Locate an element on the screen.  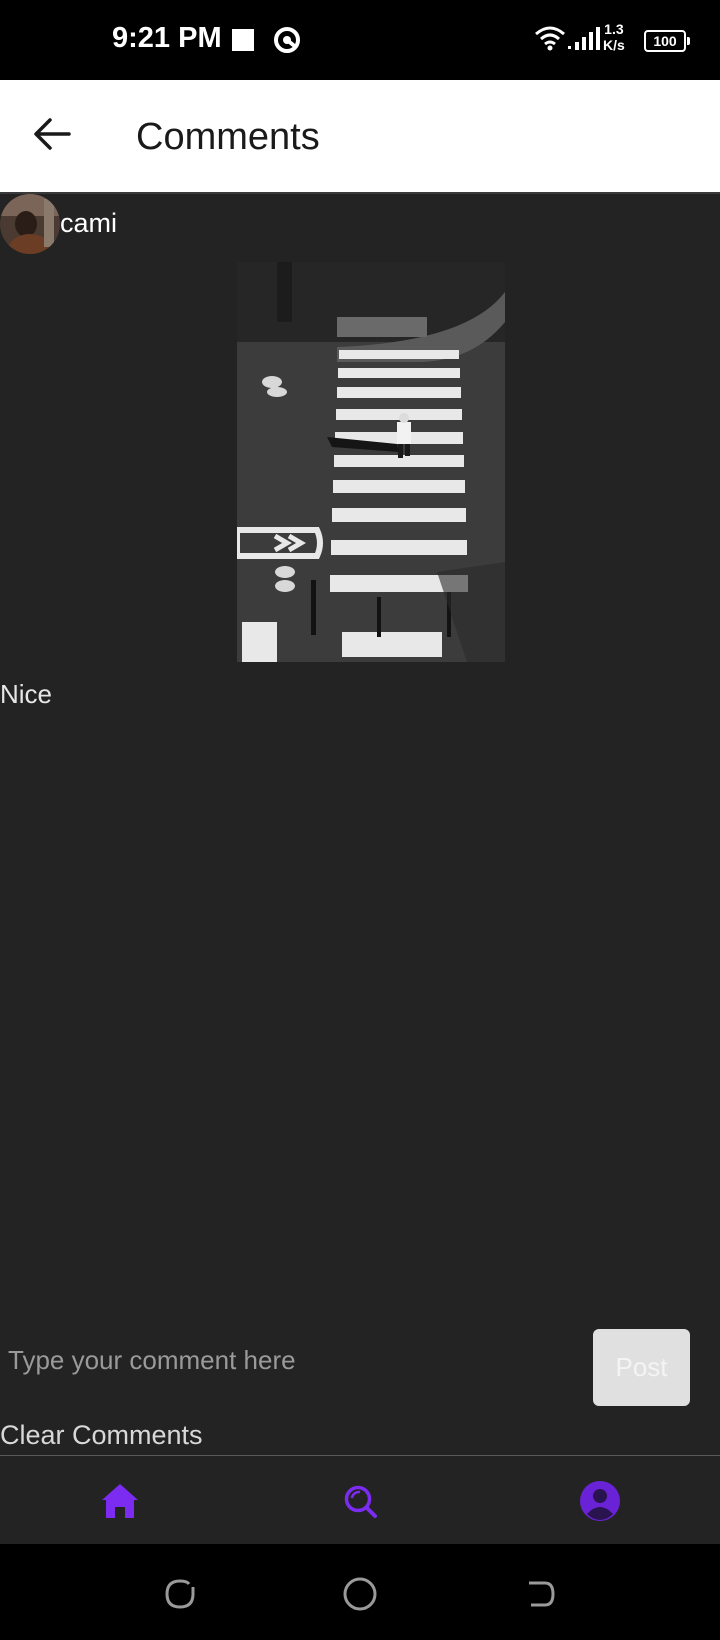
recent-apps-button is located at coordinates (180, 1594).